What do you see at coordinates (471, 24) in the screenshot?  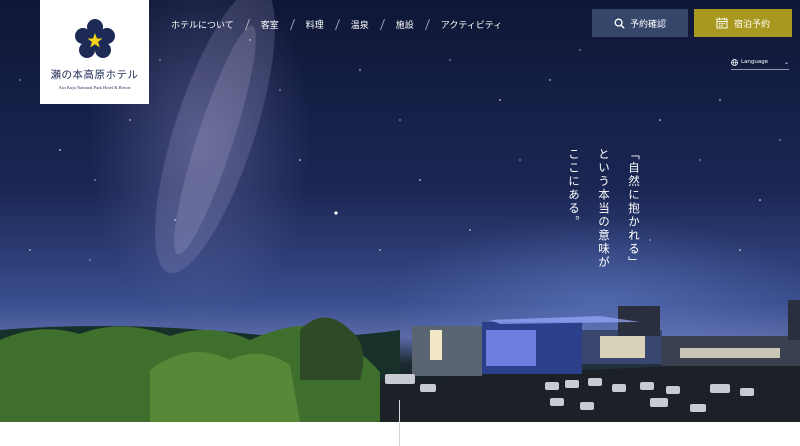 I see `nav-item-activities: アクティビティ` at bounding box center [471, 24].